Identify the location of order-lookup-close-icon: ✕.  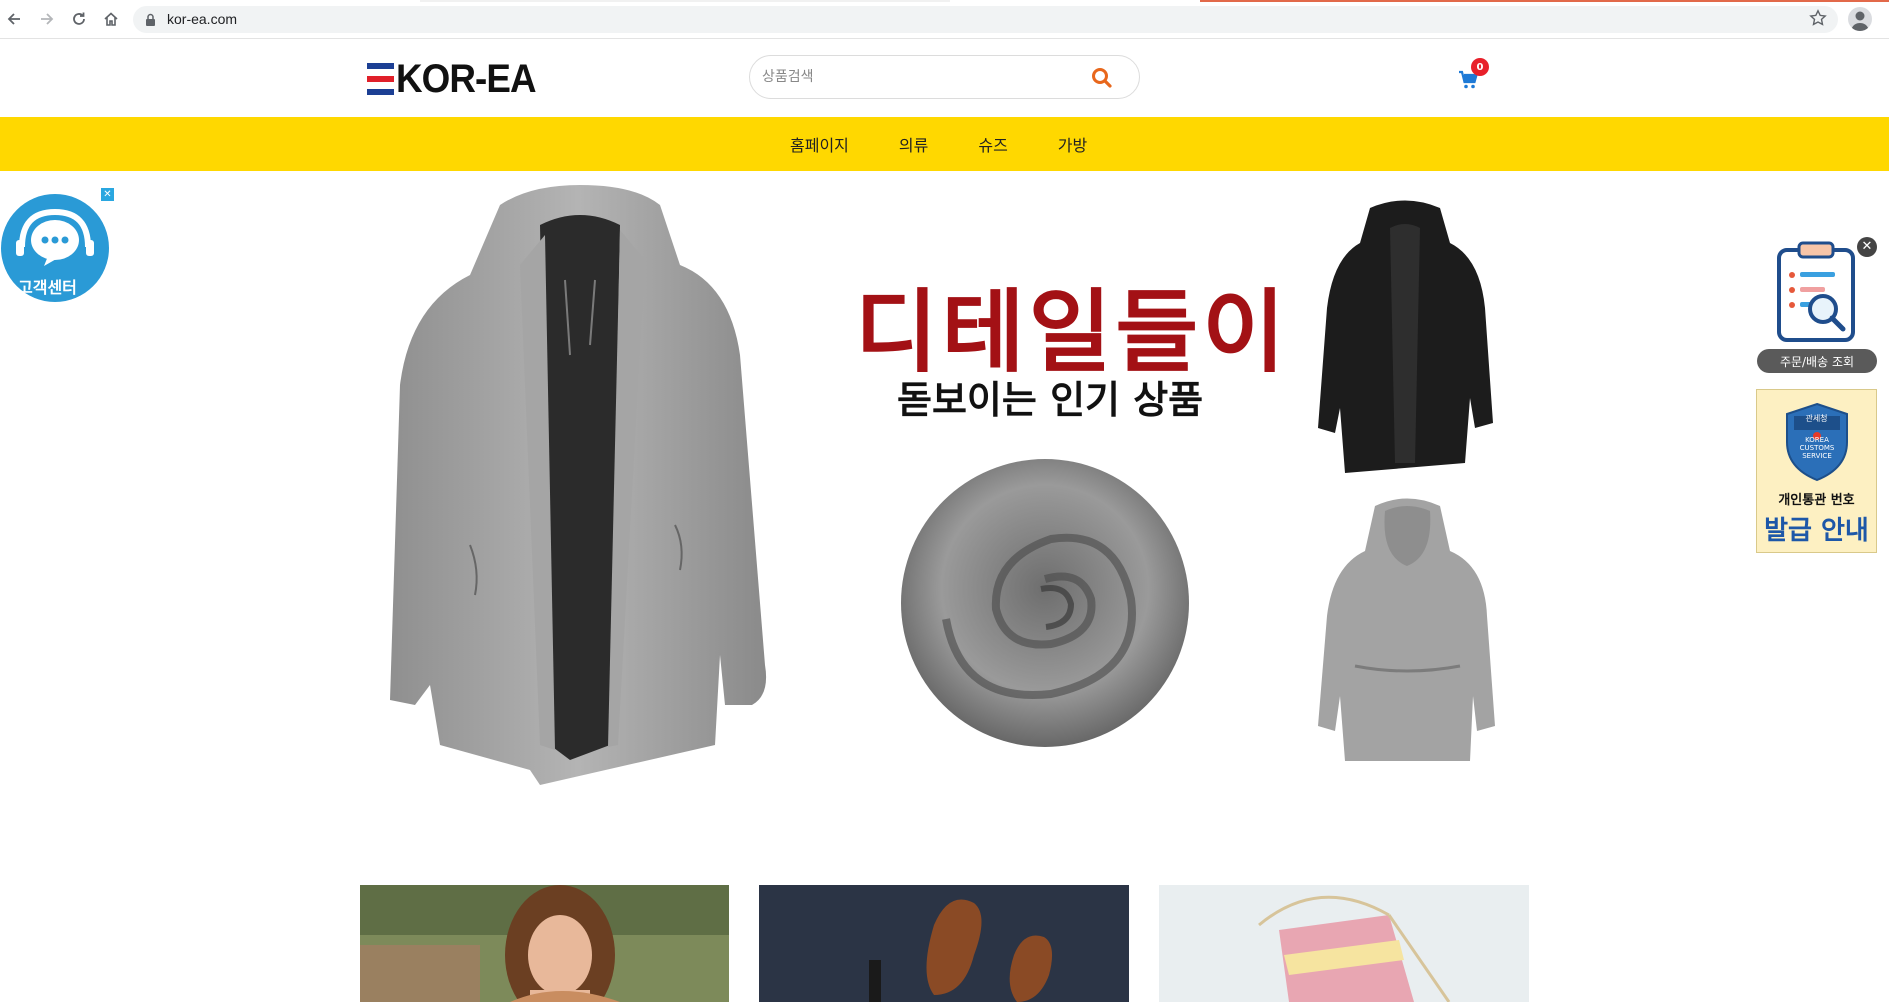
(1867, 247).